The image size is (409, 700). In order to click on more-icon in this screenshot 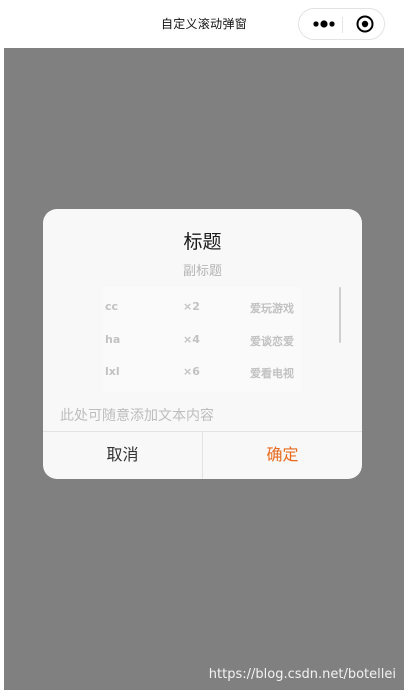, I will do `click(324, 24)`.